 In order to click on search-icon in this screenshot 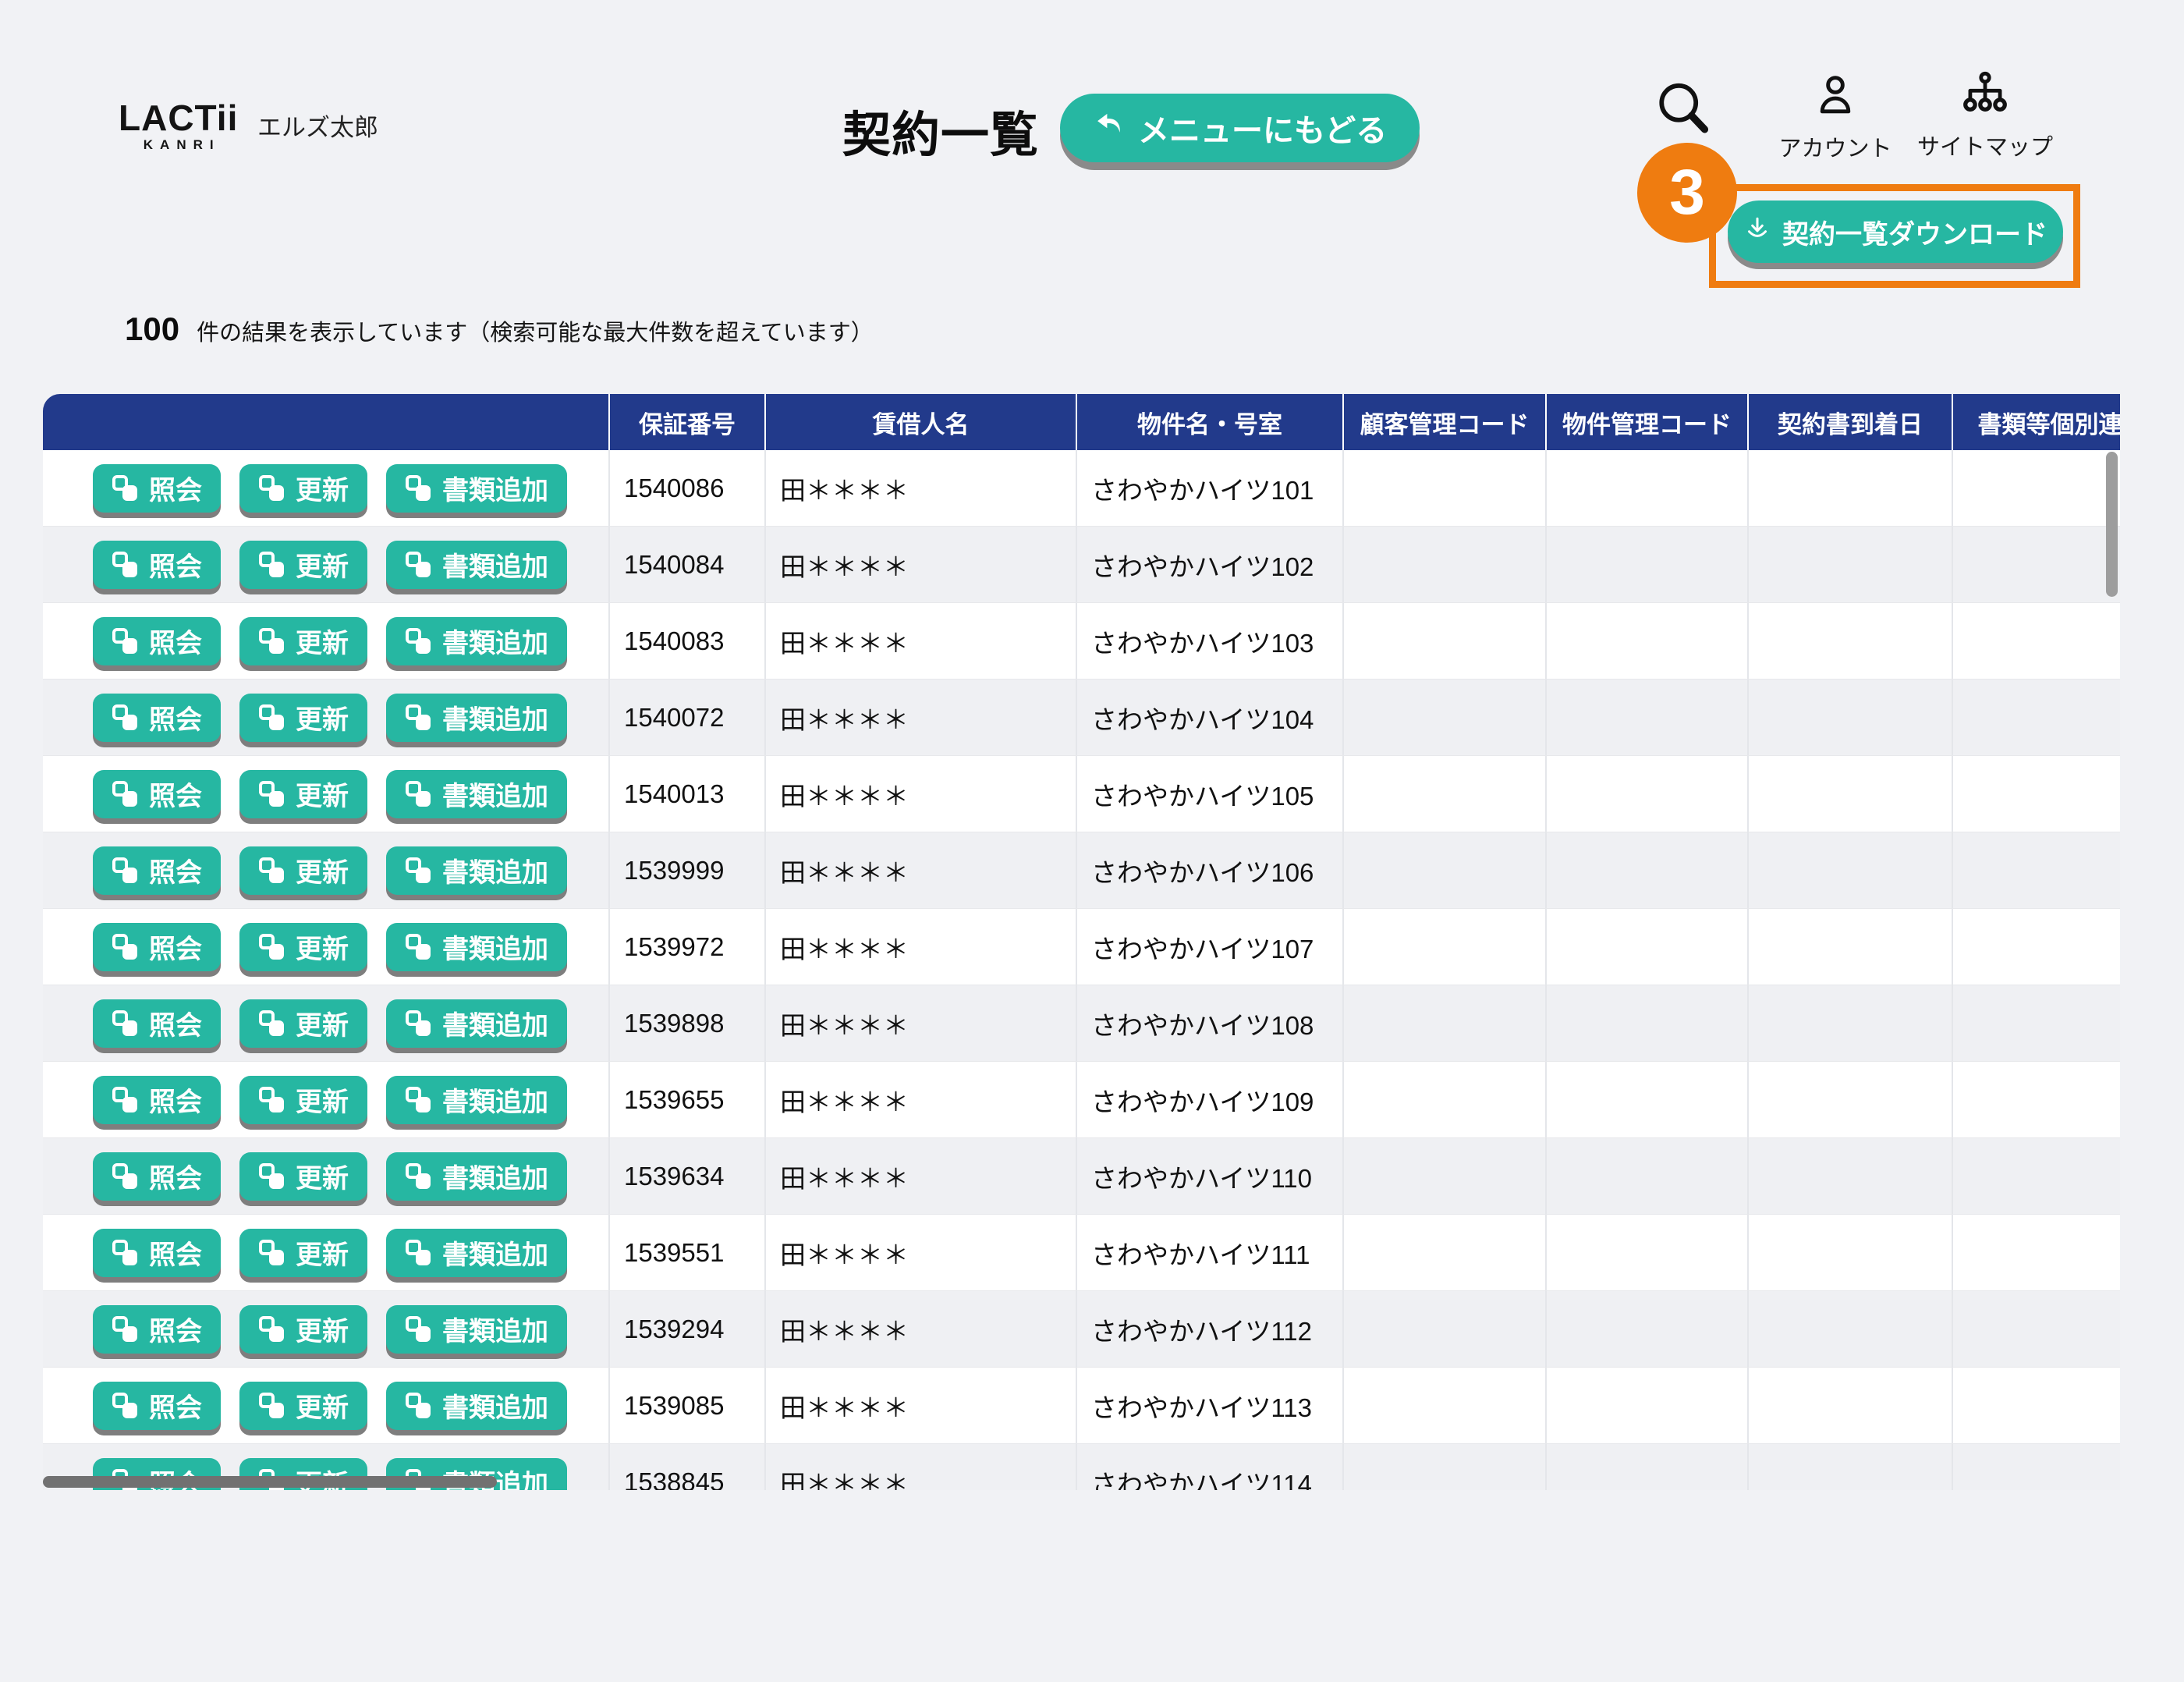, I will do `click(1684, 108)`.